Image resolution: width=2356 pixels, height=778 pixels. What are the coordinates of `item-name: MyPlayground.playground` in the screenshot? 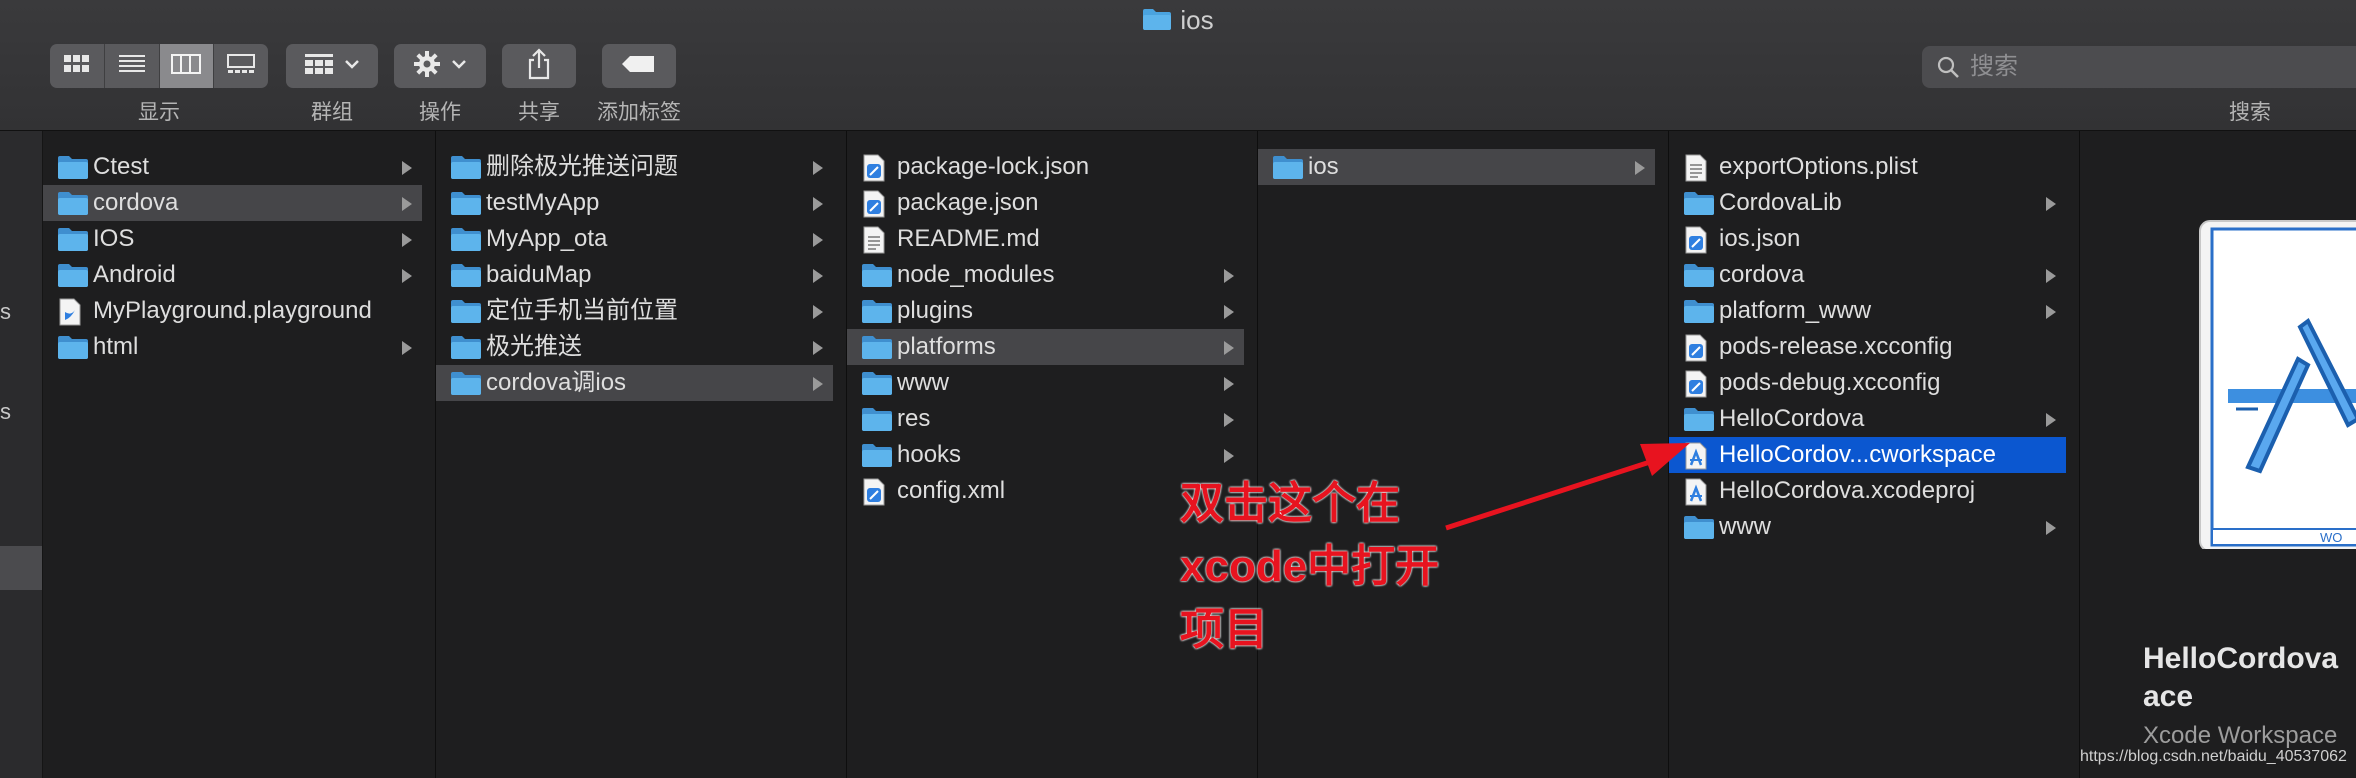 It's located at (232, 310).